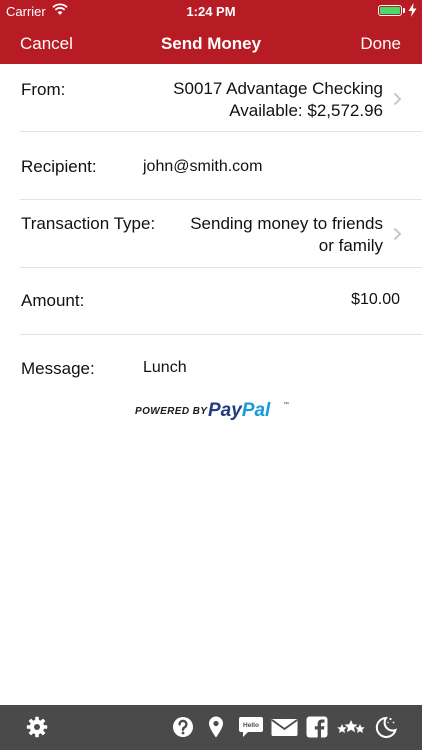 Image resolution: width=422 pixels, height=750 pixels. I want to click on status-time: 1:24 PM, so click(211, 11).